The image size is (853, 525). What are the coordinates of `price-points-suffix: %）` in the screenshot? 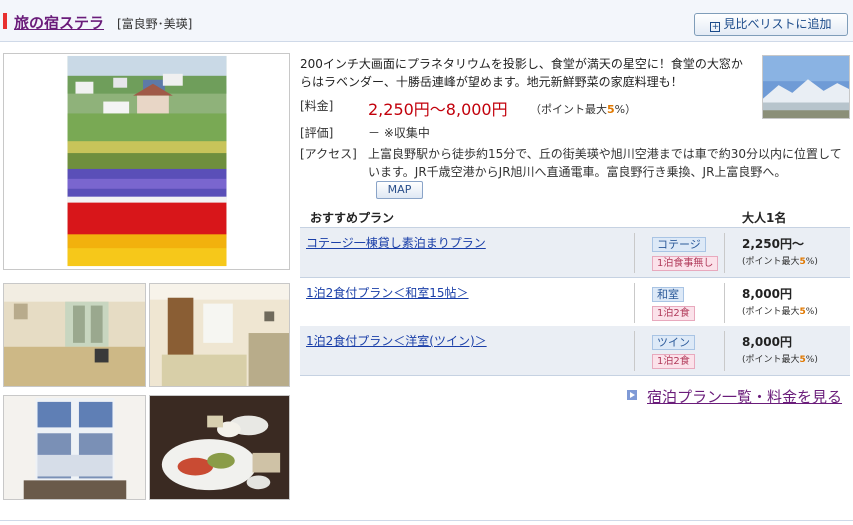 It's located at (625, 109).